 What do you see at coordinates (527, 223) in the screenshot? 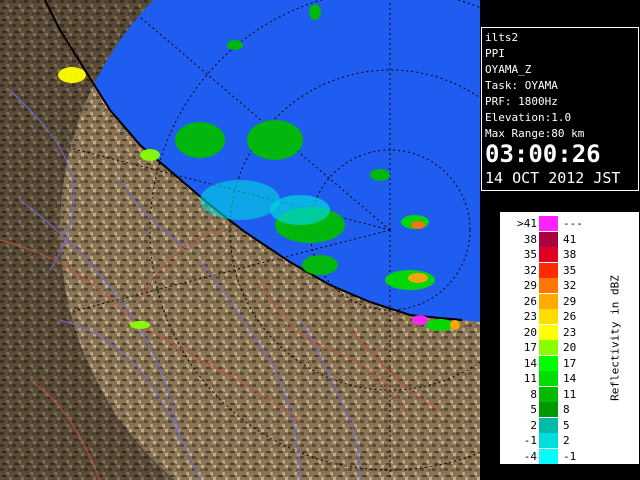
I see `legend-lower-bound: >41` at bounding box center [527, 223].